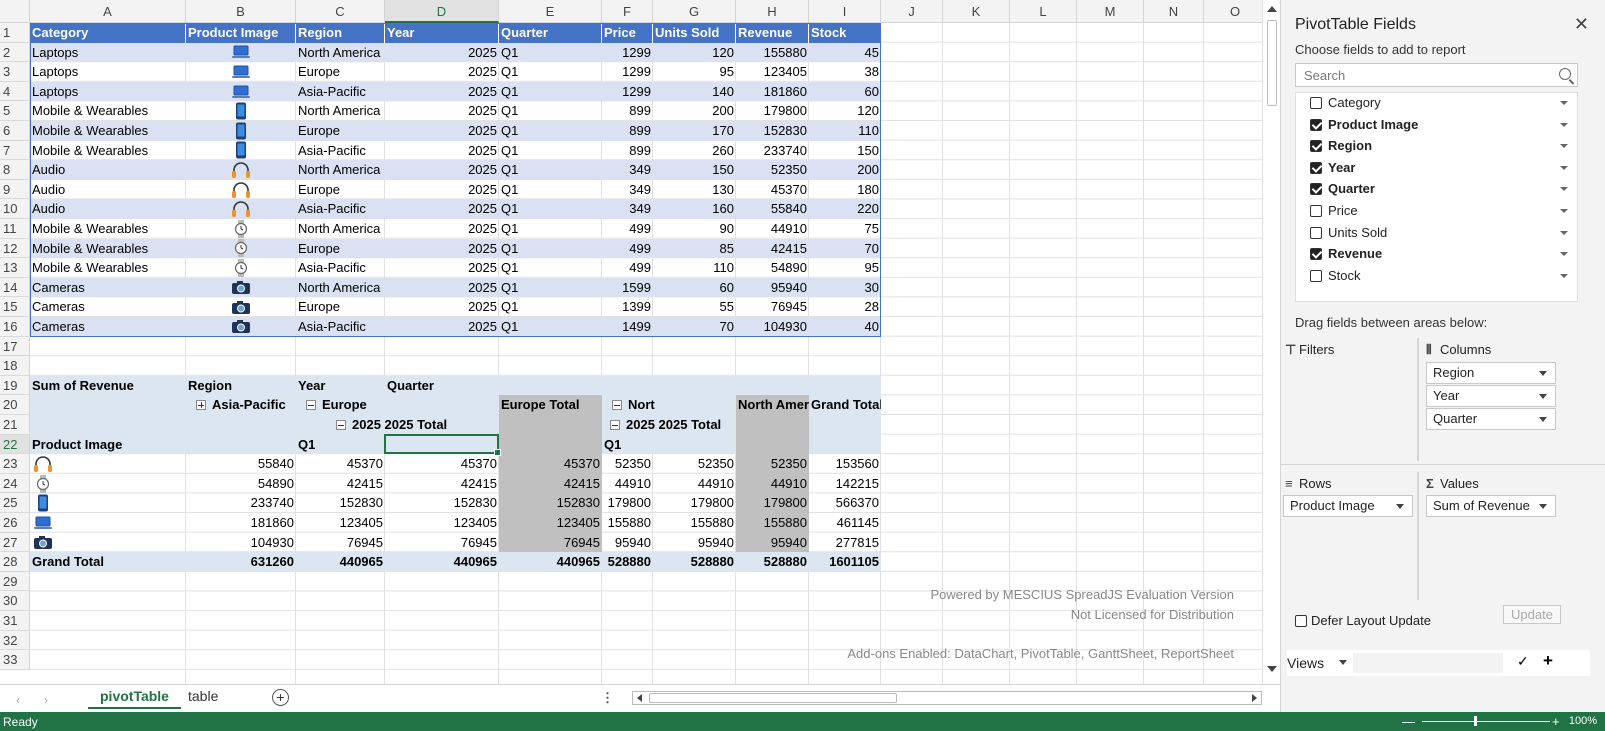 This screenshot has height=731, width=1605. I want to click on tab-nav-left-icon: ‹, so click(18, 700).